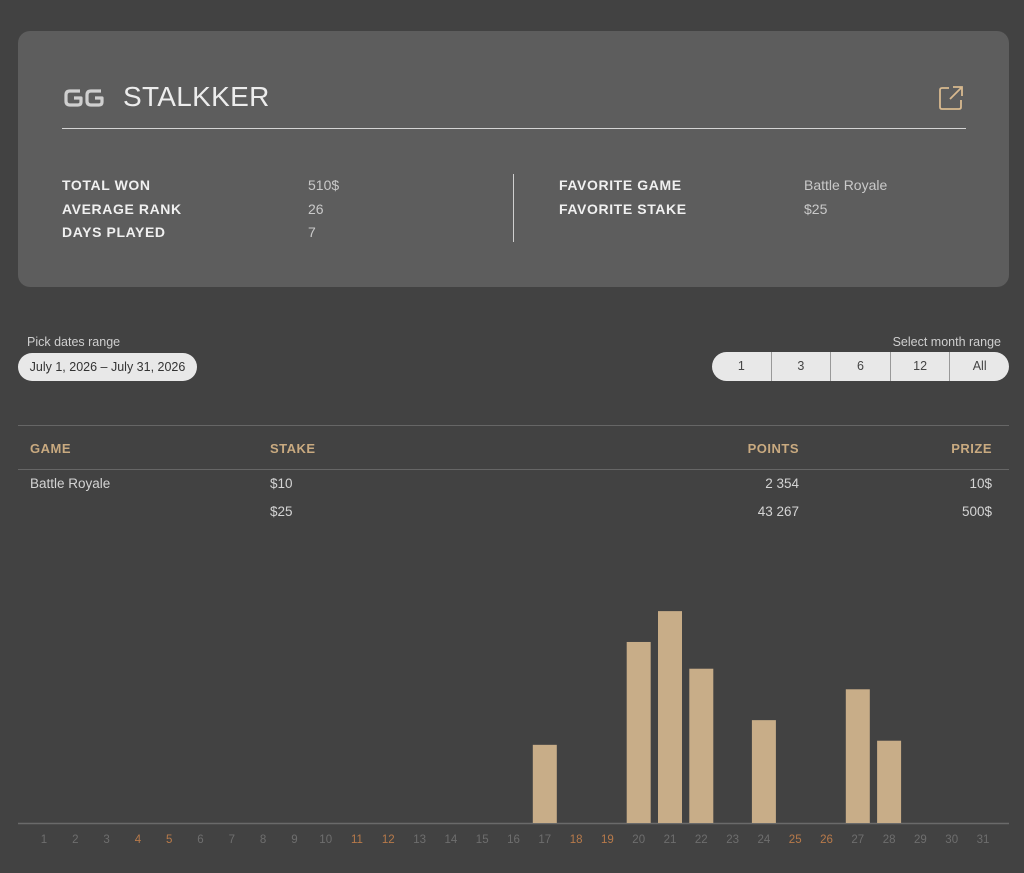  I want to click on x-tick-label: 15, so click(482, 840).